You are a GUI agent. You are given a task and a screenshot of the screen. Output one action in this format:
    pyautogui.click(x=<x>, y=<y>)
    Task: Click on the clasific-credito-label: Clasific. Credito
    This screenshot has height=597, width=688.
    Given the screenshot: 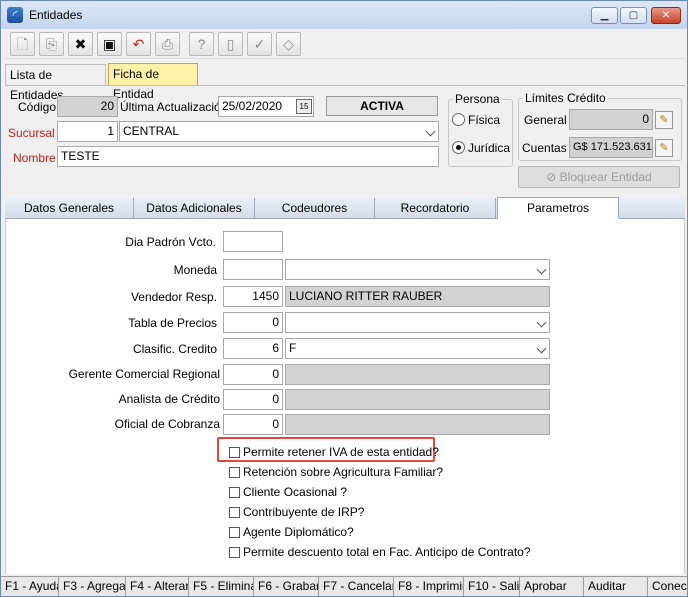 What is the action you would take?
    pyautogui.click(x=174, y=349)
    